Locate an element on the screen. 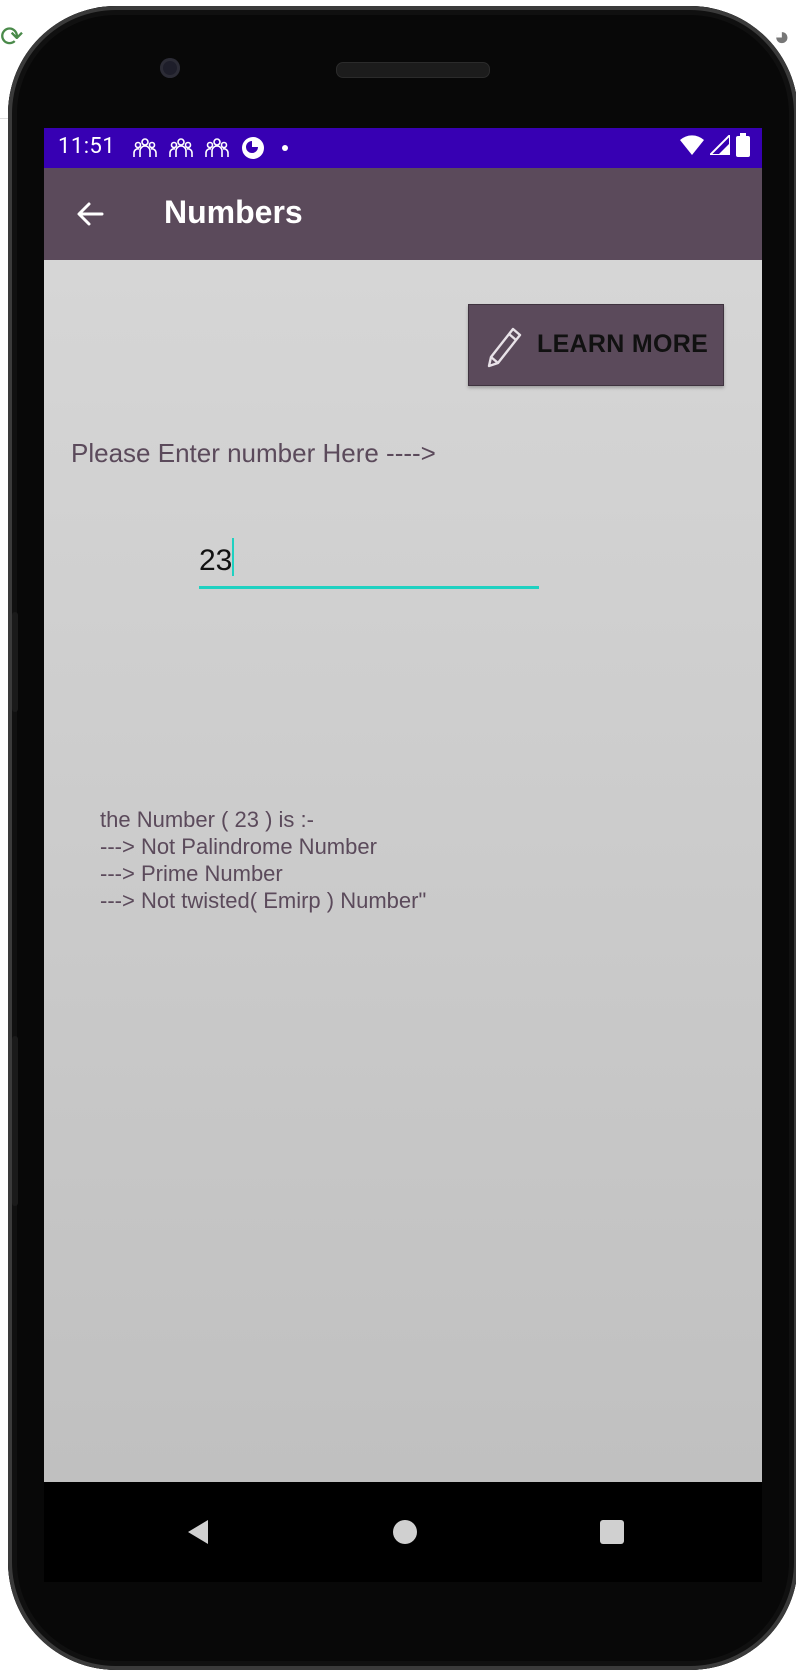 The image size is (796, 1678). nav-home-icon is located at coordinates (405, 1532).